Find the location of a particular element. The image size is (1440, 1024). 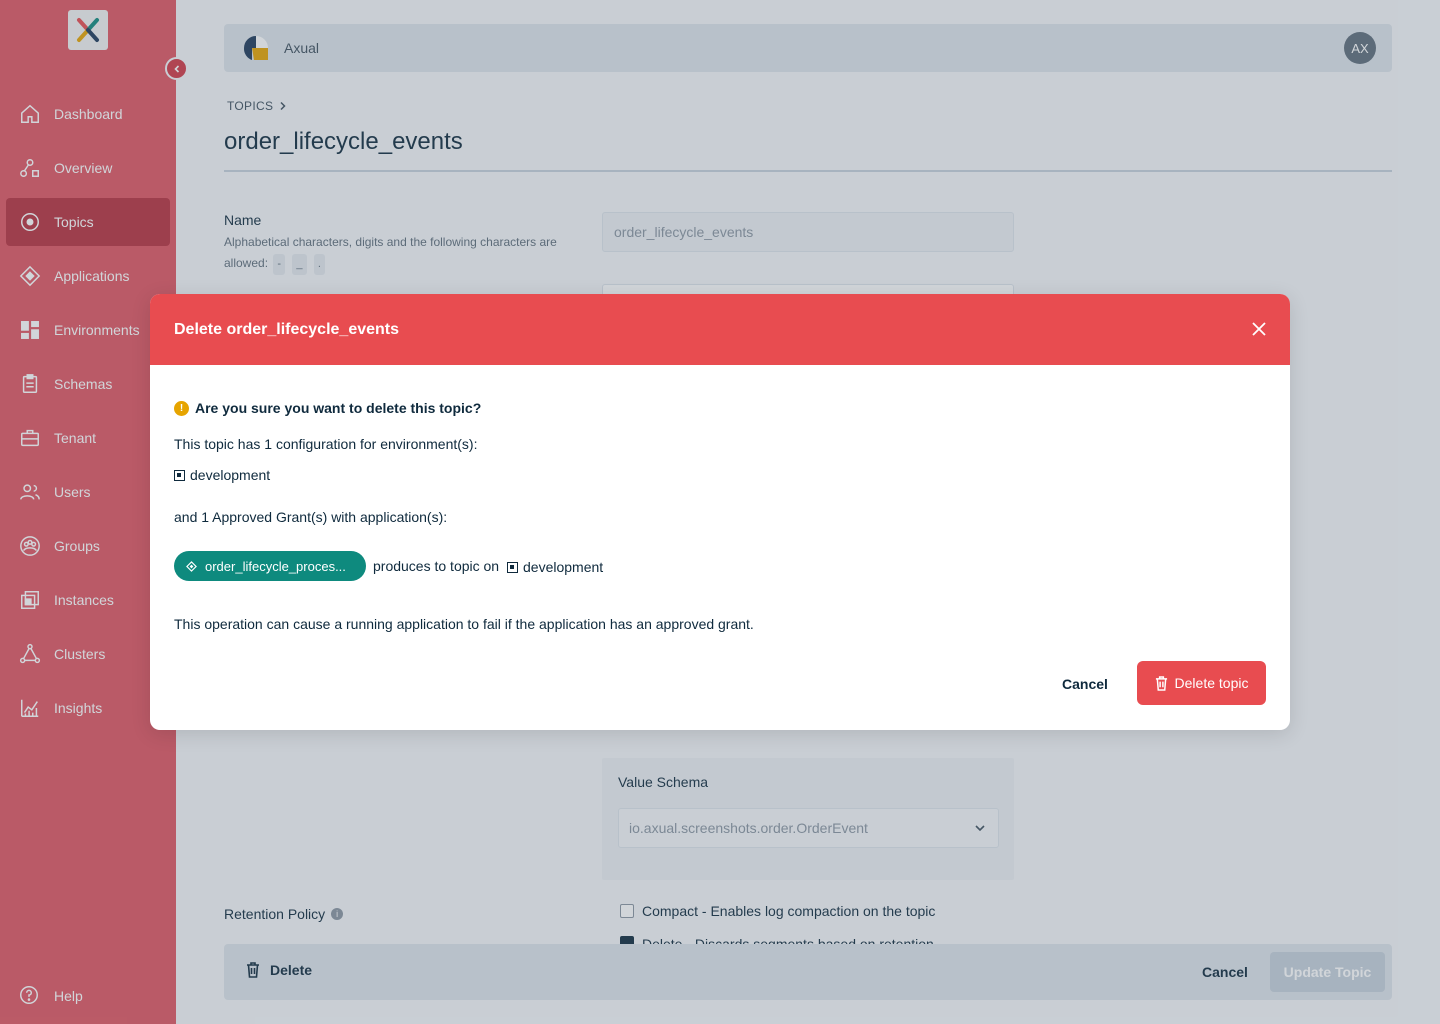

grant-environment-tag: development is located at coordinates (555, 567).